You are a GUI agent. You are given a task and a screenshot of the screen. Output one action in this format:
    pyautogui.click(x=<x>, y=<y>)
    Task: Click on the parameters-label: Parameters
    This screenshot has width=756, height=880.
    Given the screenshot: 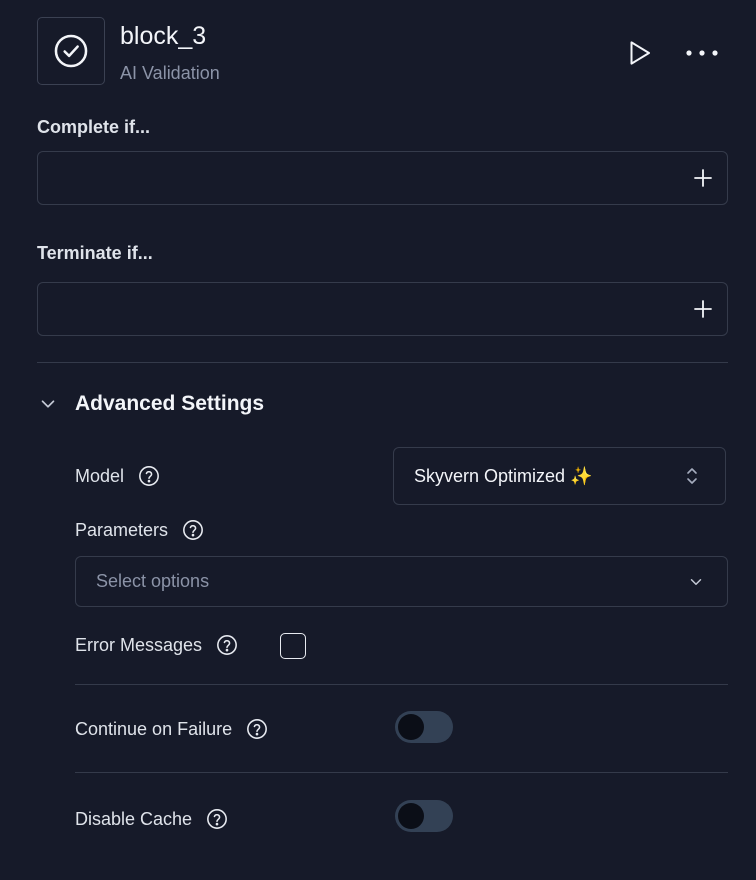 What is the action you would take?
    pyautogui.click(x=122, y=529)
    